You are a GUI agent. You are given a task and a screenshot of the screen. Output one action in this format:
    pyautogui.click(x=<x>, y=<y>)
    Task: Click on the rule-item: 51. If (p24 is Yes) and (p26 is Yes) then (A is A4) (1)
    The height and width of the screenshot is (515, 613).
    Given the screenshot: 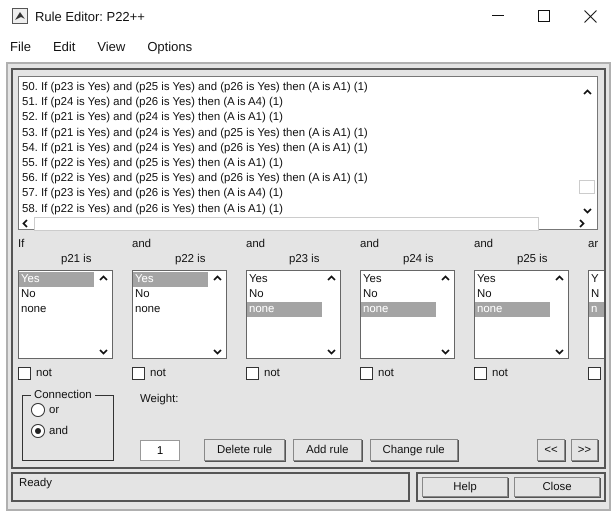 What is the action you would take?
    pyautogui.click(x=309, y=102)
    